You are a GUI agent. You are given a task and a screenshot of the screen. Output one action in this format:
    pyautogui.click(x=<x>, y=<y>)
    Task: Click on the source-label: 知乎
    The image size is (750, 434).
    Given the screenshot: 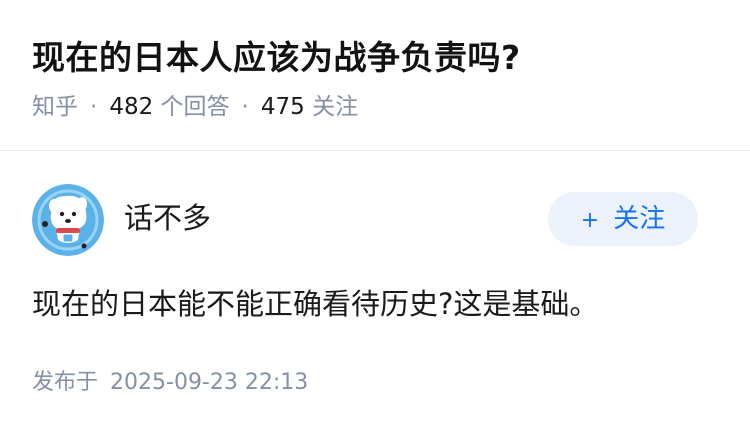 What is the action you would take?
    pyautogui.click(x=55, y=107)
    